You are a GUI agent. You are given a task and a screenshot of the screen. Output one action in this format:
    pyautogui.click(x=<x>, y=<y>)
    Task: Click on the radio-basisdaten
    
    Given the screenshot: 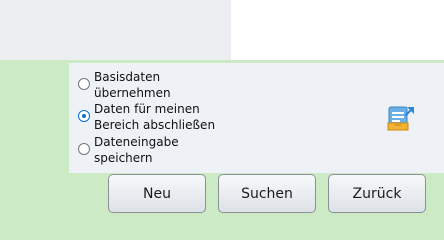 What is the action you would take?
    pyautogui.click(x=84, y=84)
    